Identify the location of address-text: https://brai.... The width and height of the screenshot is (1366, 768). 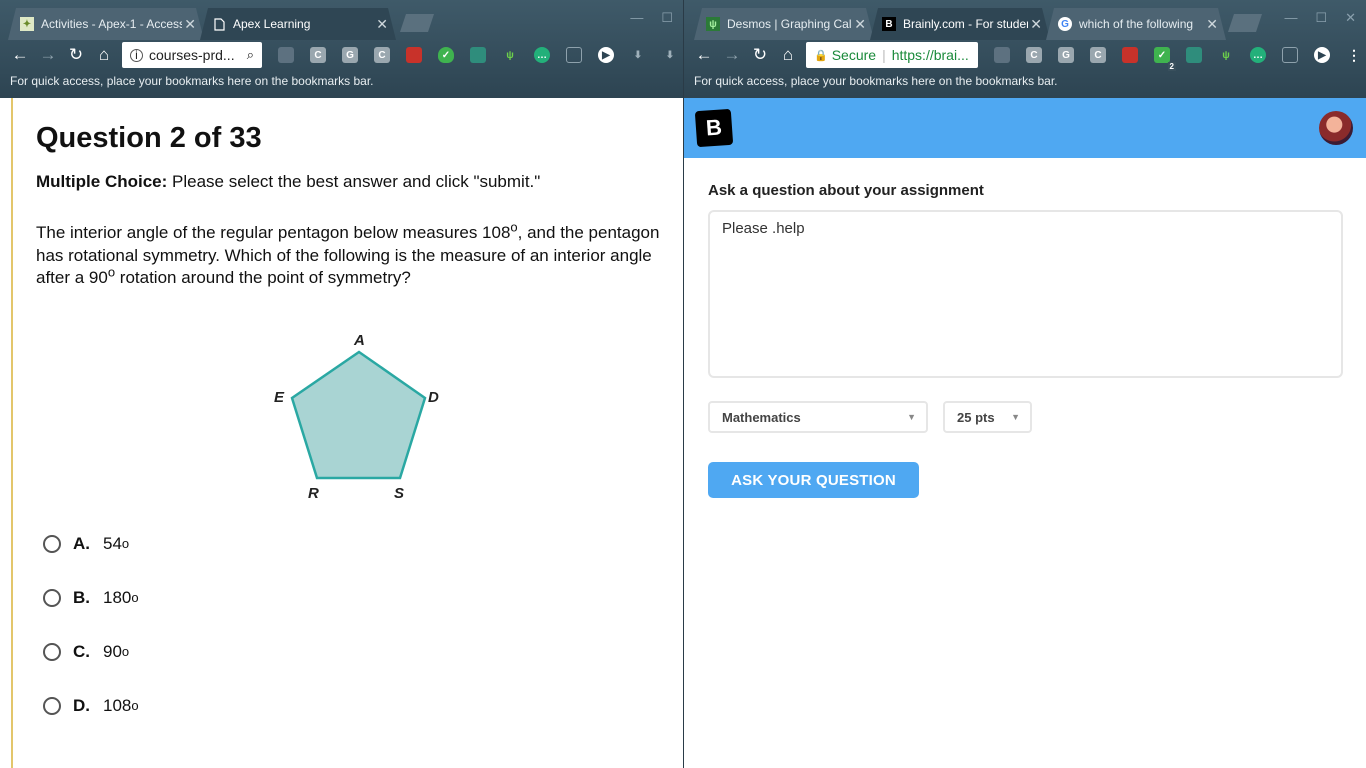
(930, 55).